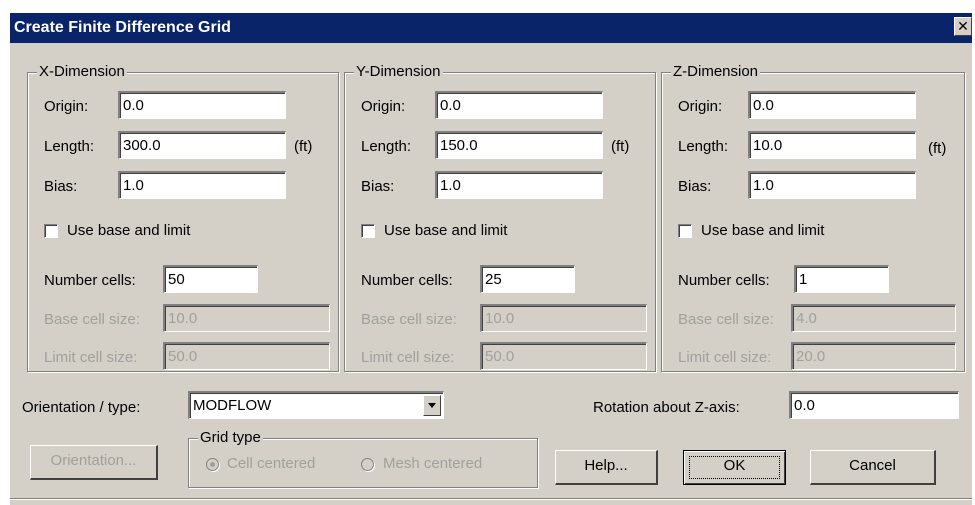  Describe the element at coordinates (92, 319) in the screenshot. I see `x-base-size-label: Base cell size:` at that location.